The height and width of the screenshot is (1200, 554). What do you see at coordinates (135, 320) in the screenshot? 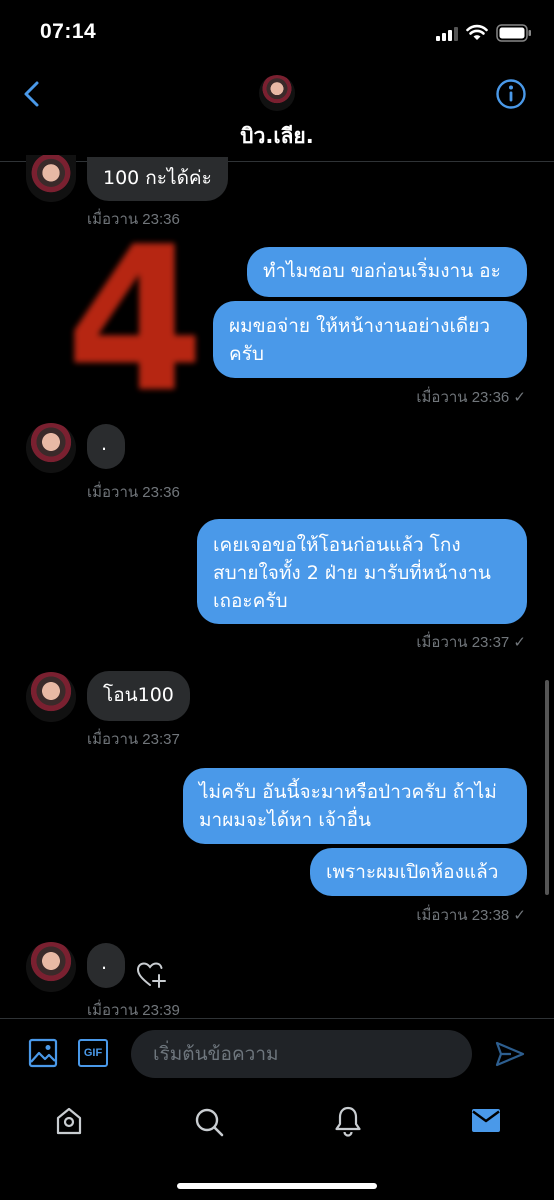
I see `sticker-number-four: 4` at bounding box center [135, 320].